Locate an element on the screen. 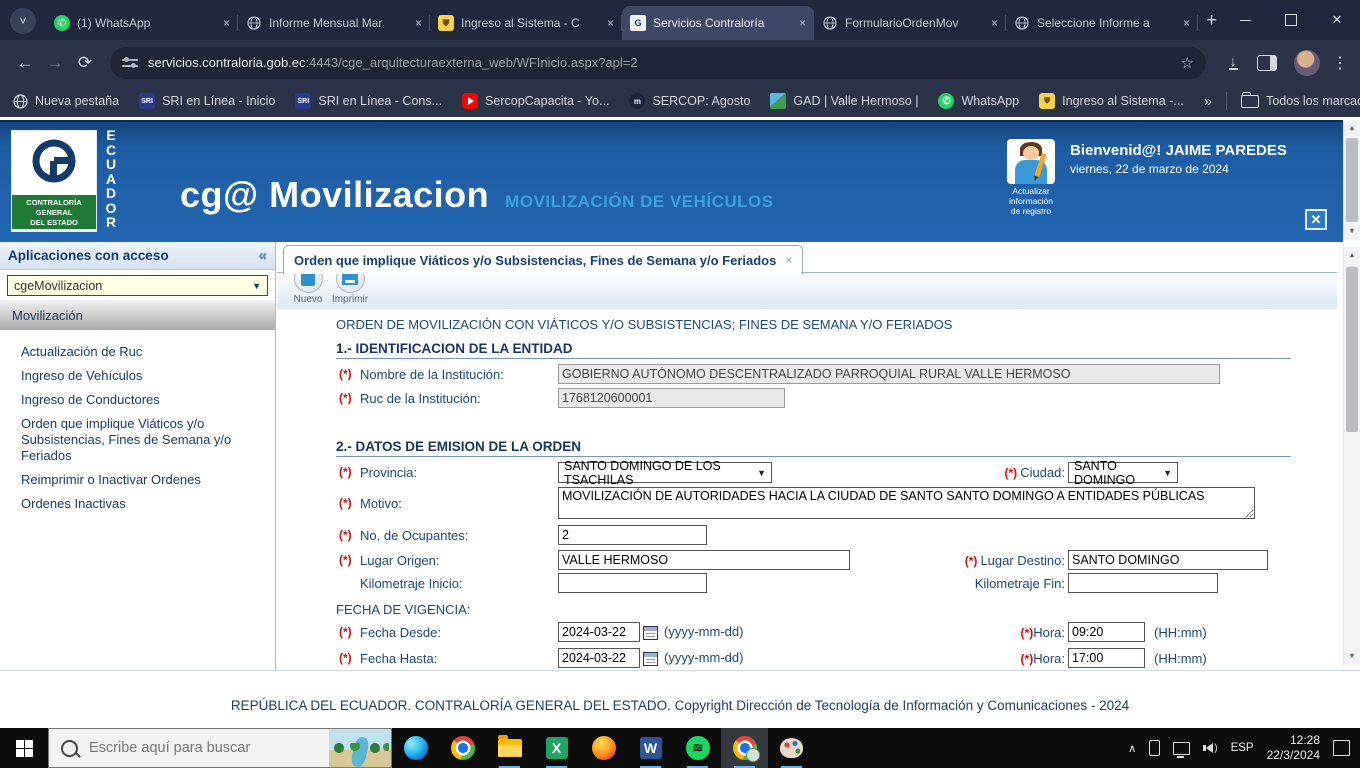 This screenshot has width=1360, height=768. lugar-destino-field is located at coordinates (1168, 560).